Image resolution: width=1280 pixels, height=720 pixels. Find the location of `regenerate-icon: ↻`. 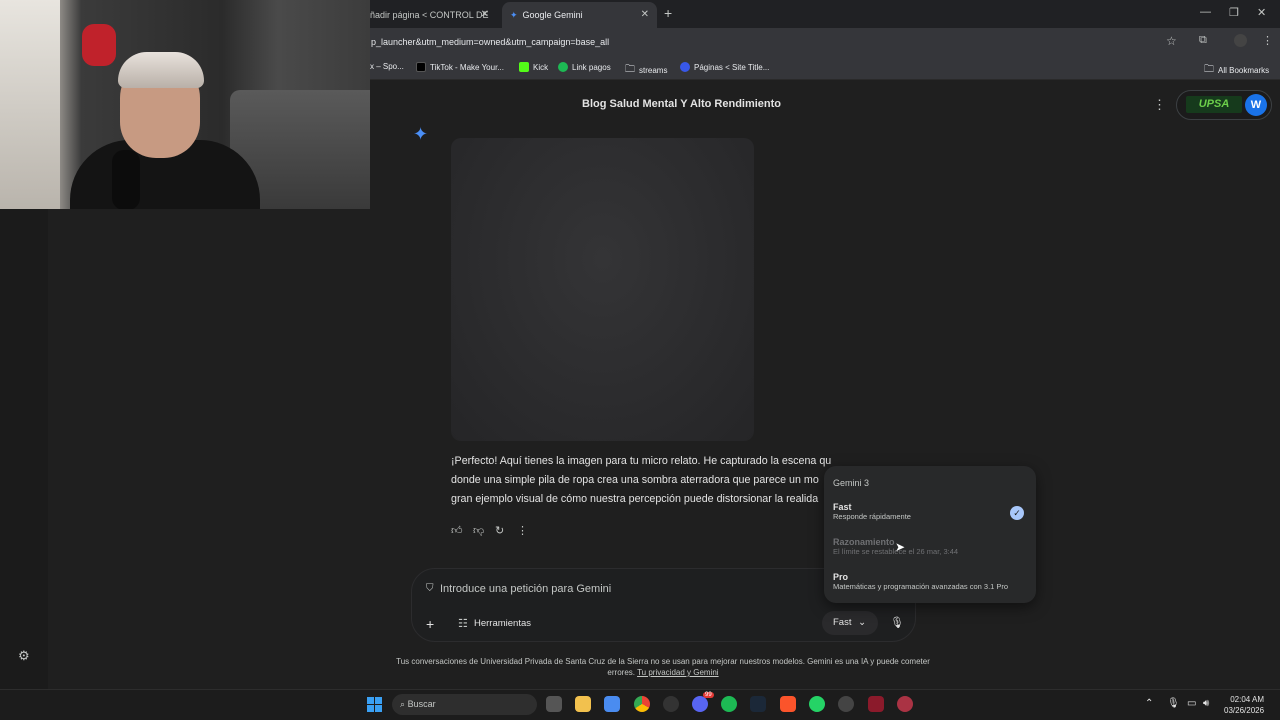

regenerate-icon: ↻ is located at coordinates (499, 530).